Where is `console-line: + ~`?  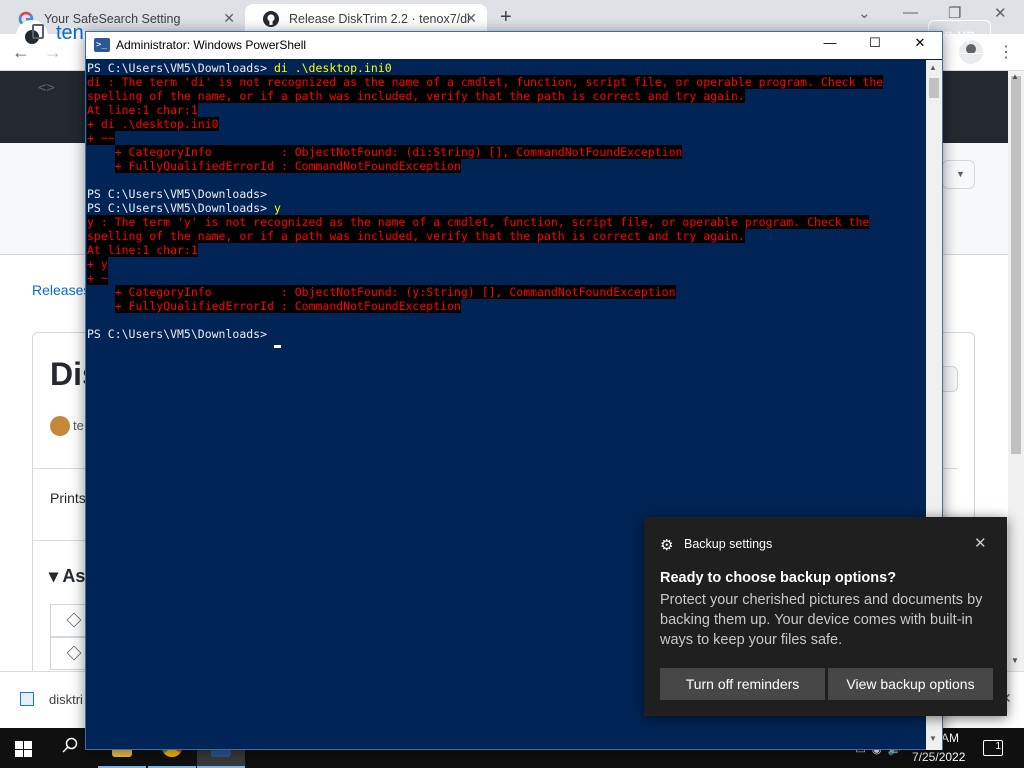
console-line: + ~ is located at coordinates (506, 278).